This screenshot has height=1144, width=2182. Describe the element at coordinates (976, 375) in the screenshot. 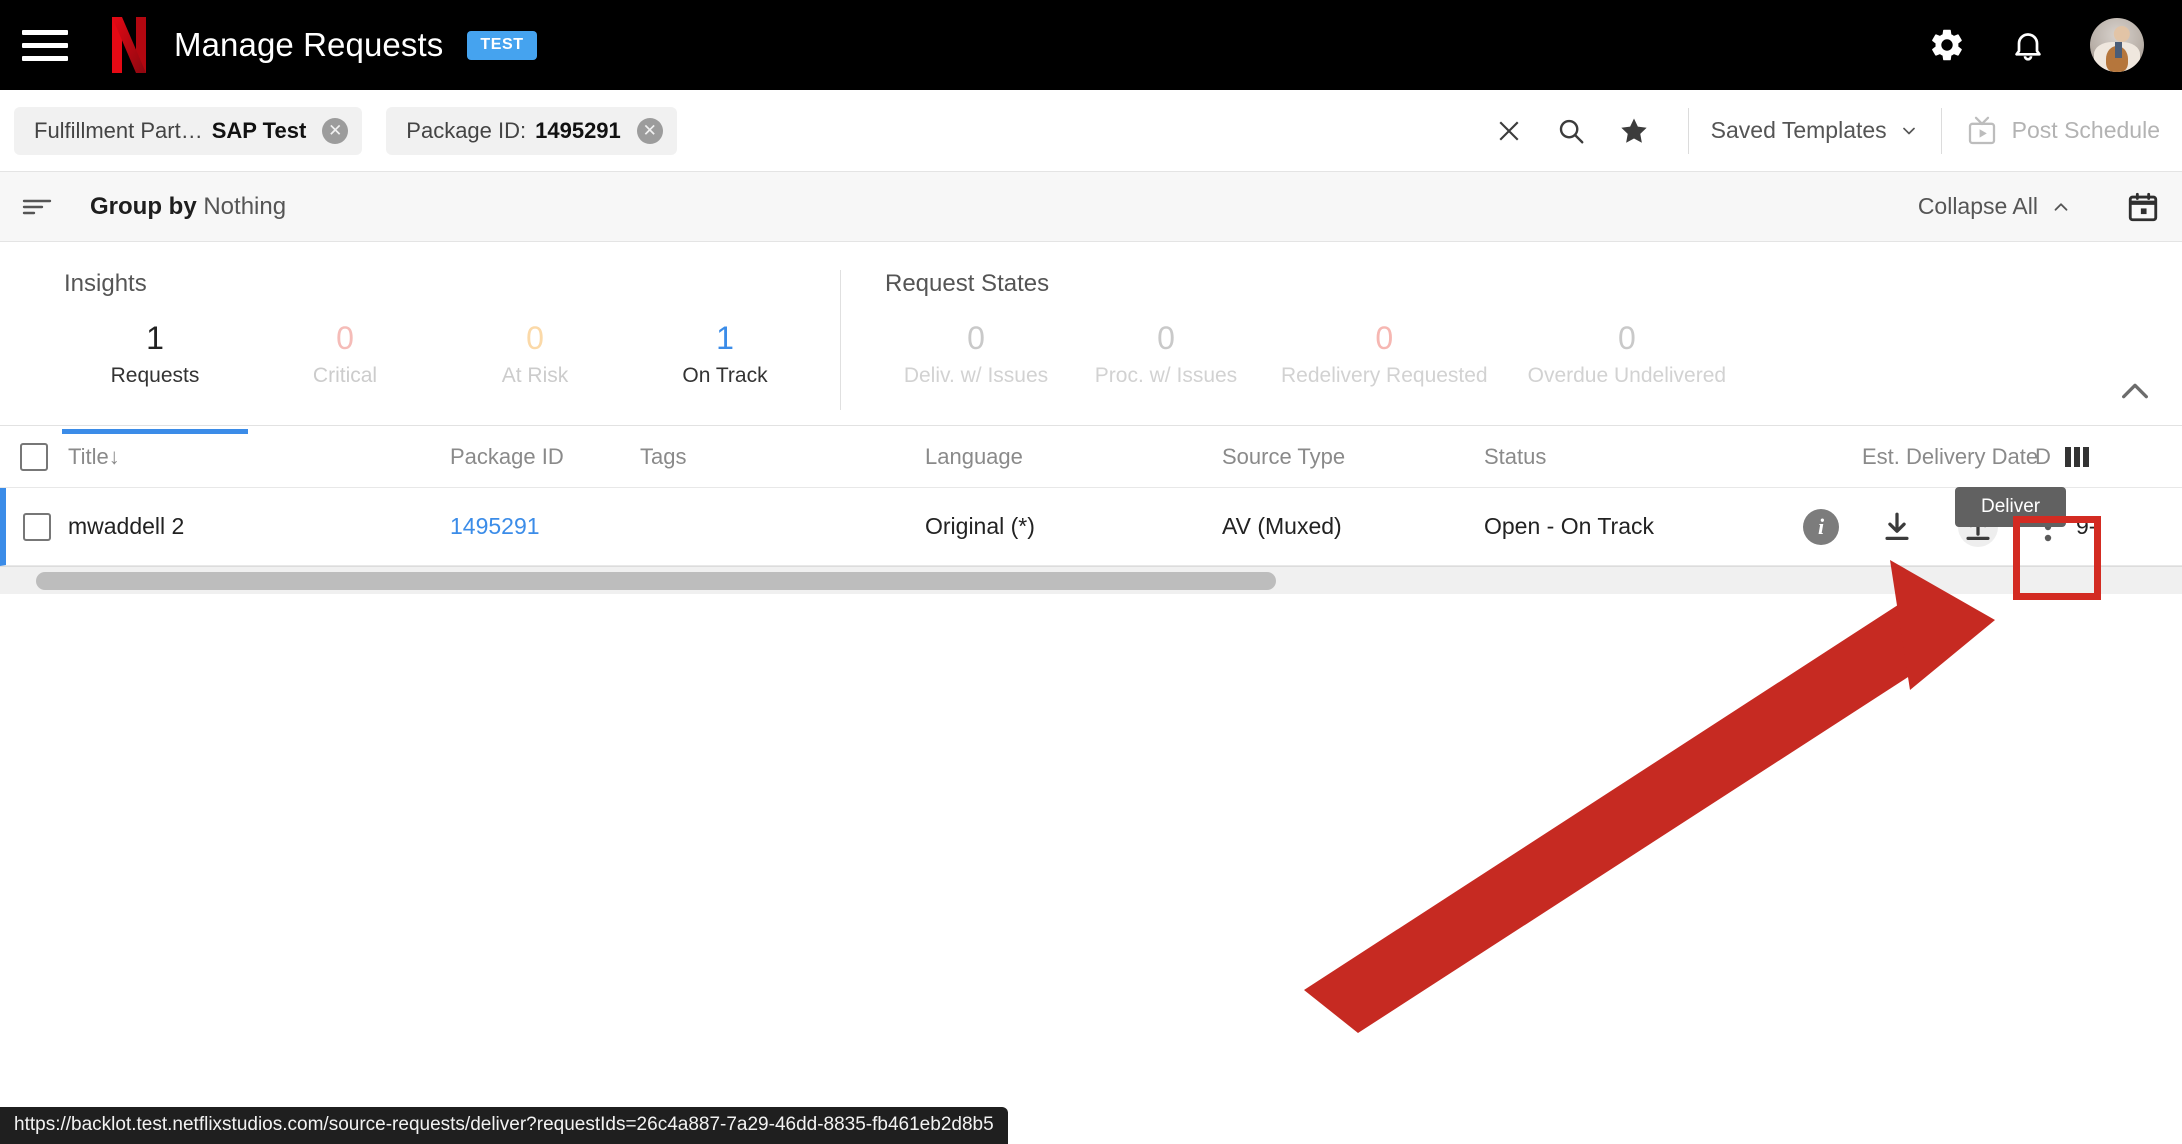

I see `stat-label: Deliv. w/ Issues` at that location.